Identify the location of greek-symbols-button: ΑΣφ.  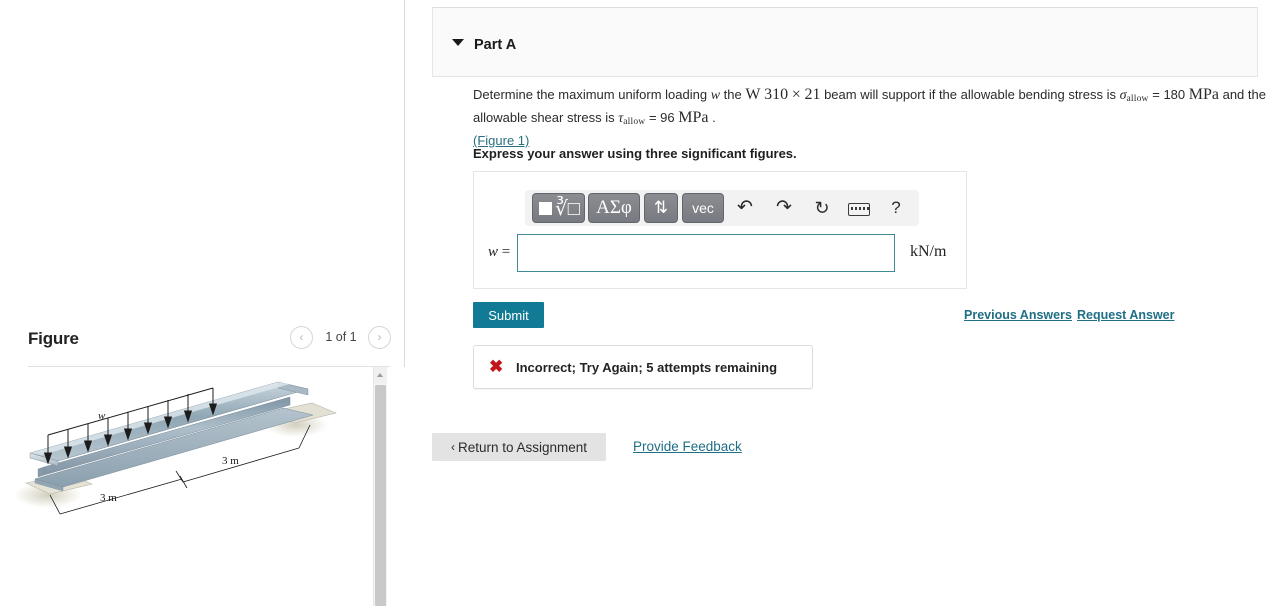
(614, 208).